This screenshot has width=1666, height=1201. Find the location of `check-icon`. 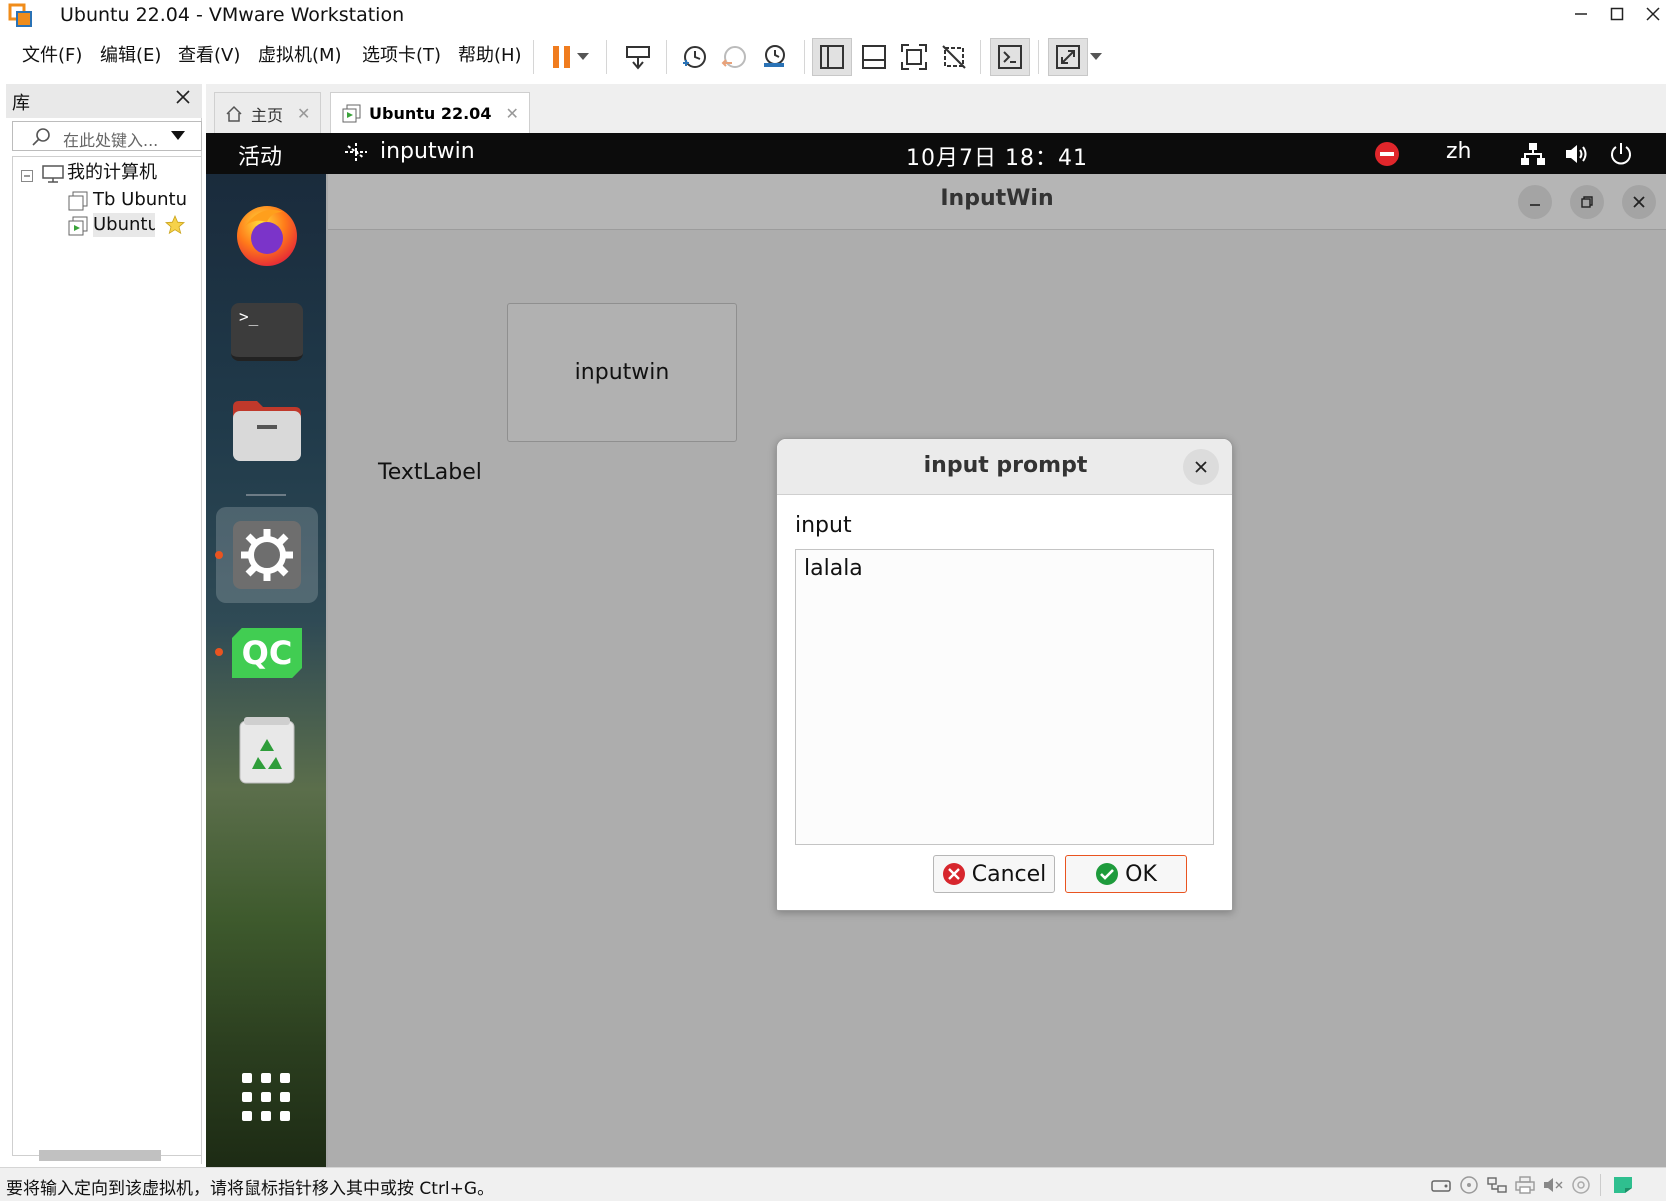

check-icon is located at coordinates (1107, 874).